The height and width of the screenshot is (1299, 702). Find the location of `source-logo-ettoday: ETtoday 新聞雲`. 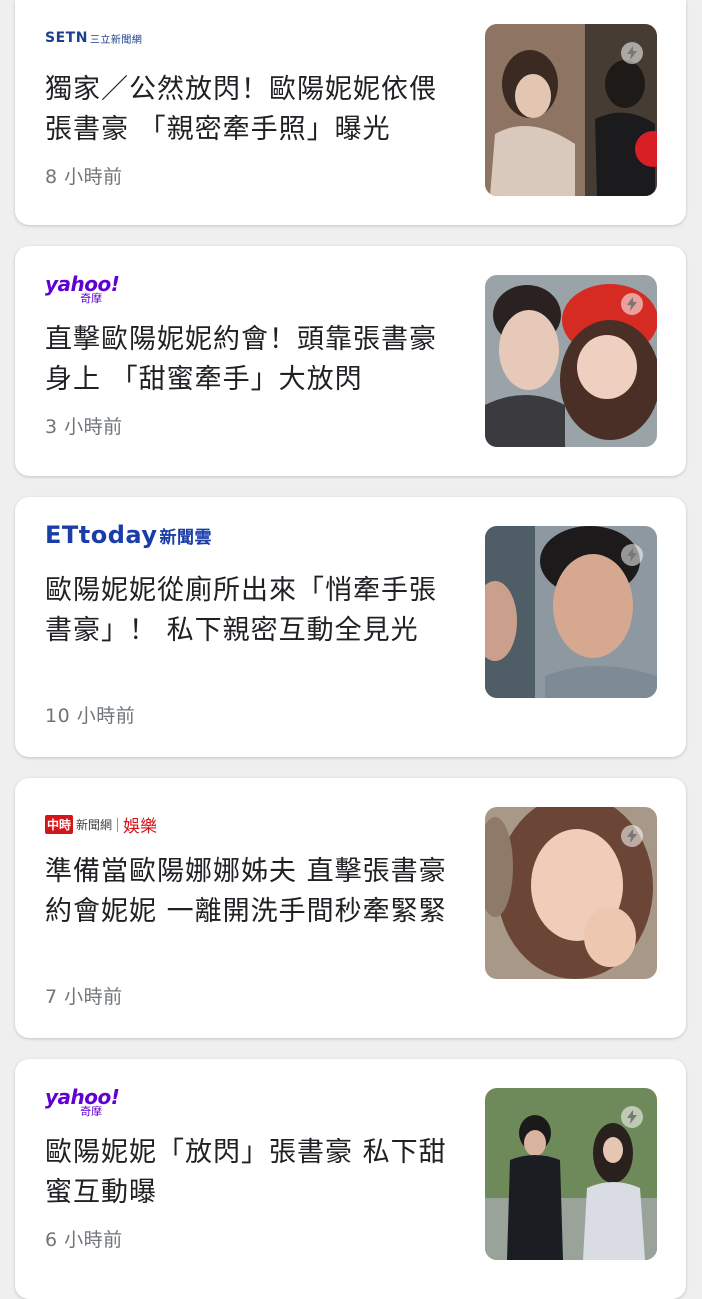

source-logo-ettoday: ETtoday 新聞雲 is located at coordinates (129, 535).